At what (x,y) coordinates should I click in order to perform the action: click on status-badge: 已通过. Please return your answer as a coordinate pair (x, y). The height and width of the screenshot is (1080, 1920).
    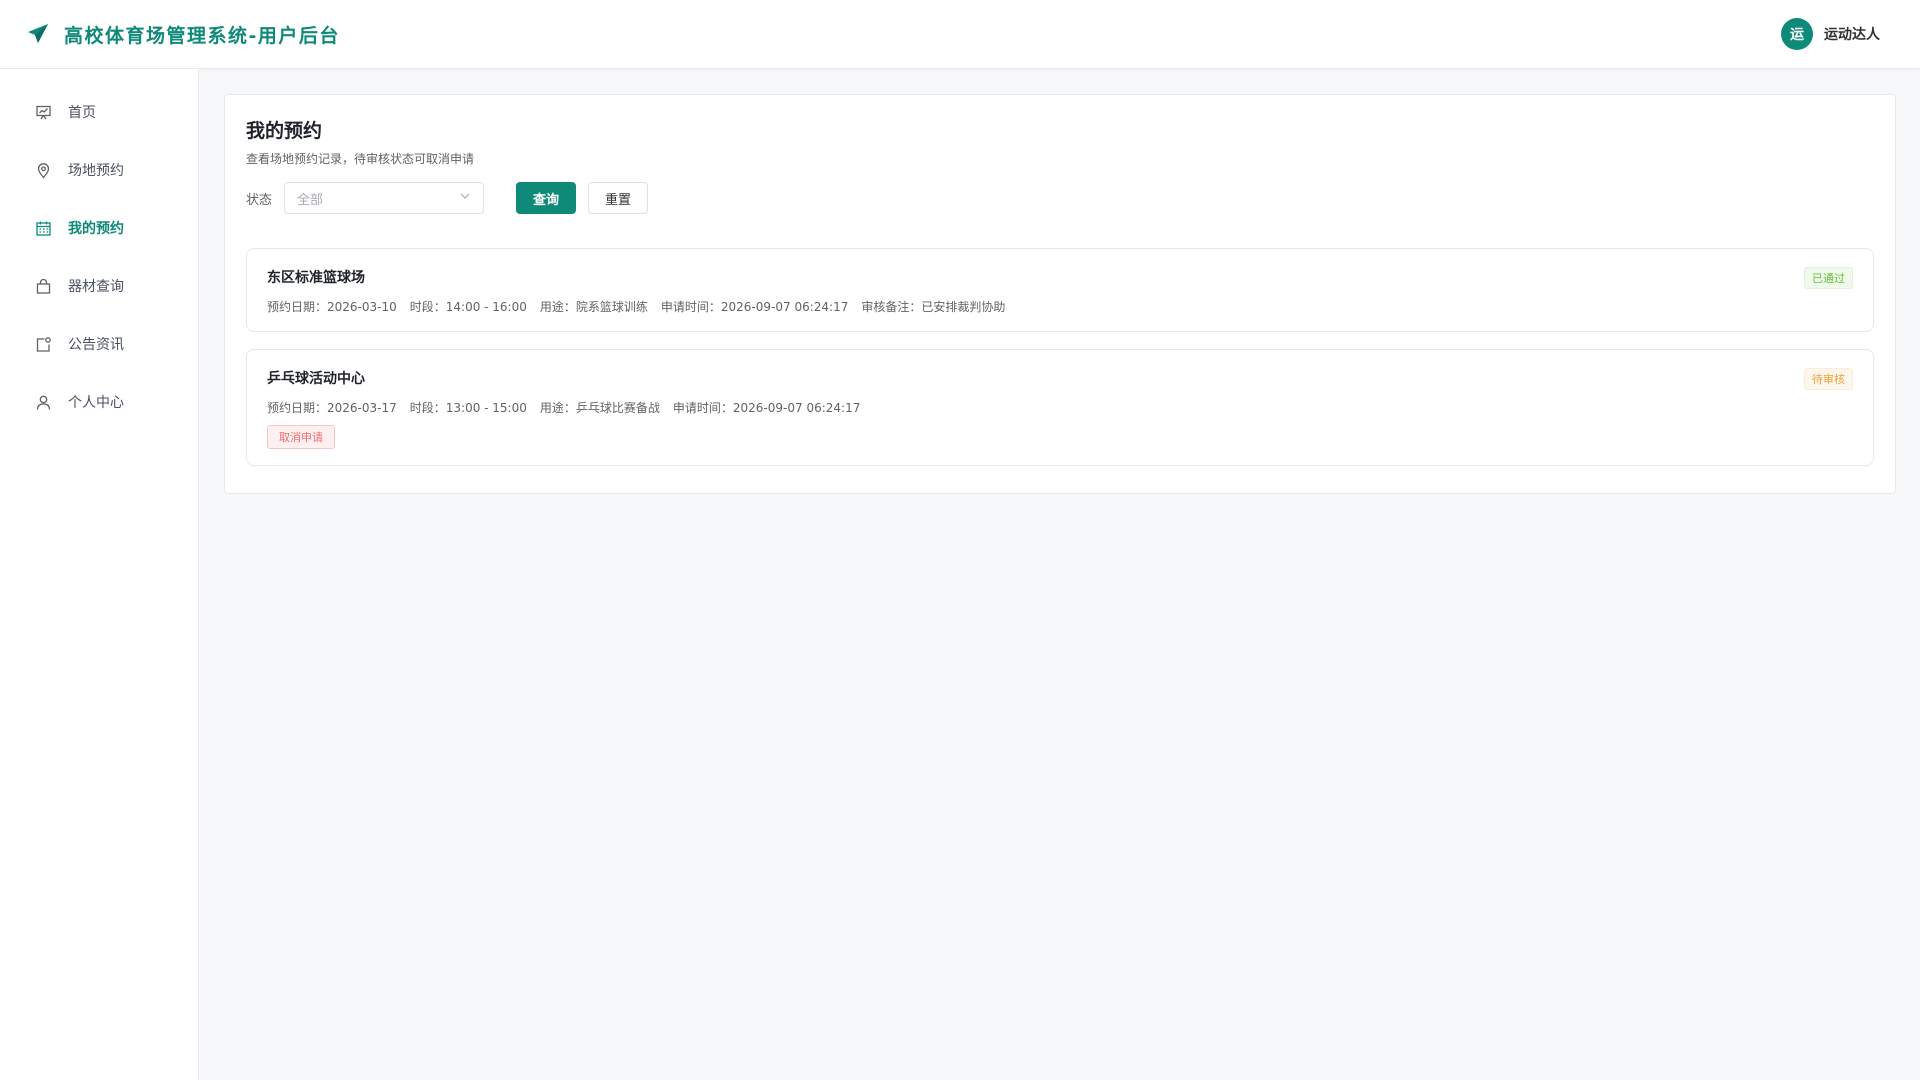
    Looking at the image, I should click on (1828, 278).